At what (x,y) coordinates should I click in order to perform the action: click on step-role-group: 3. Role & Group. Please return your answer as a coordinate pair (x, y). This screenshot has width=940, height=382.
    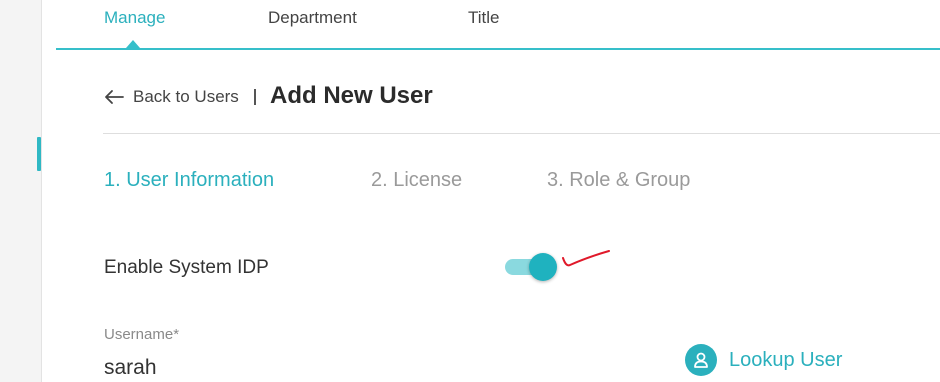
    Looking at the image, I should click on (618, 180).